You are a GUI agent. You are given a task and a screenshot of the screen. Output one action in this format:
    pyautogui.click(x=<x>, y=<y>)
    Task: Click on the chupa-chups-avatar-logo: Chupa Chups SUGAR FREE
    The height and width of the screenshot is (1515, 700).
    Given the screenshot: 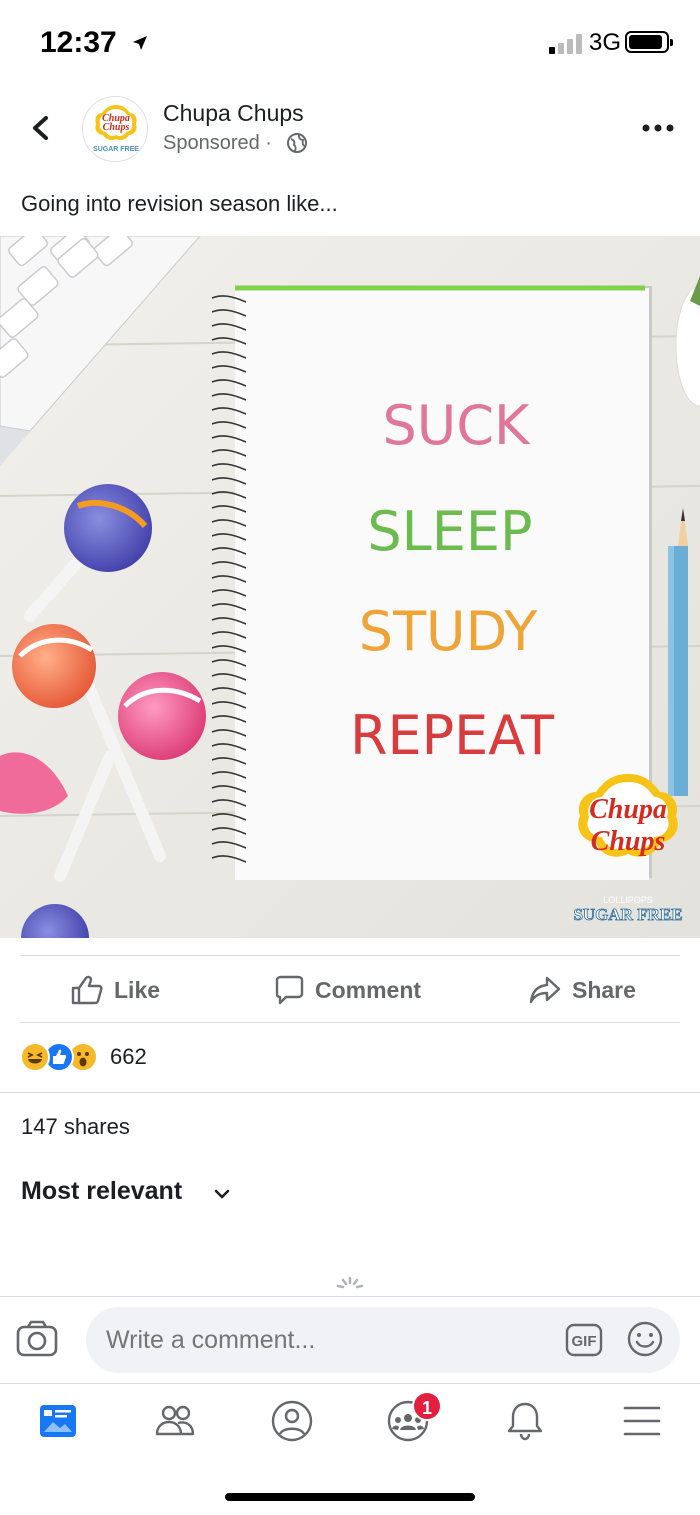 What is the action you would take?
    pyautogui.click(x=115, y=129)
    